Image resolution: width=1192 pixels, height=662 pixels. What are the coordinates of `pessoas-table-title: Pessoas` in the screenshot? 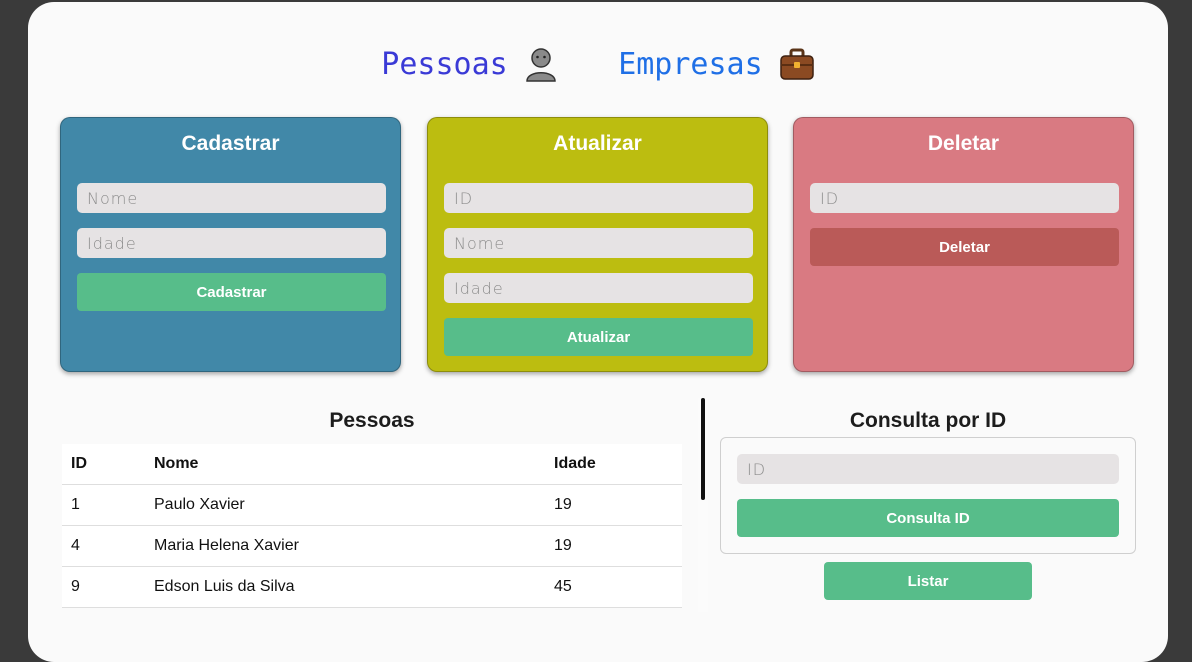 It's located at (372, 420).